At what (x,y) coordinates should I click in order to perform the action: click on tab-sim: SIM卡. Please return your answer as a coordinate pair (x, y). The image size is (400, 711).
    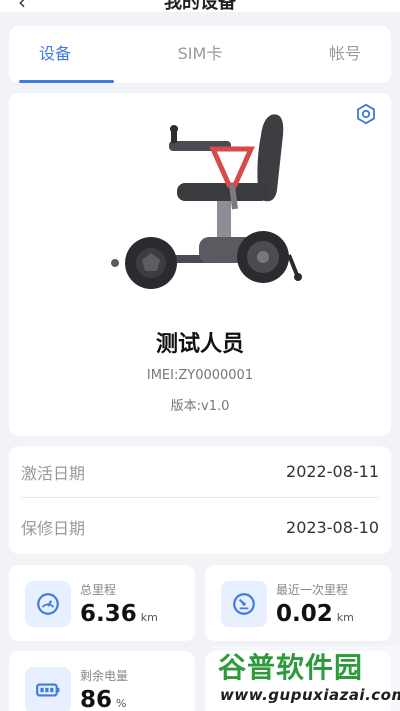
    Looking at the image, I should click on (199, 54).